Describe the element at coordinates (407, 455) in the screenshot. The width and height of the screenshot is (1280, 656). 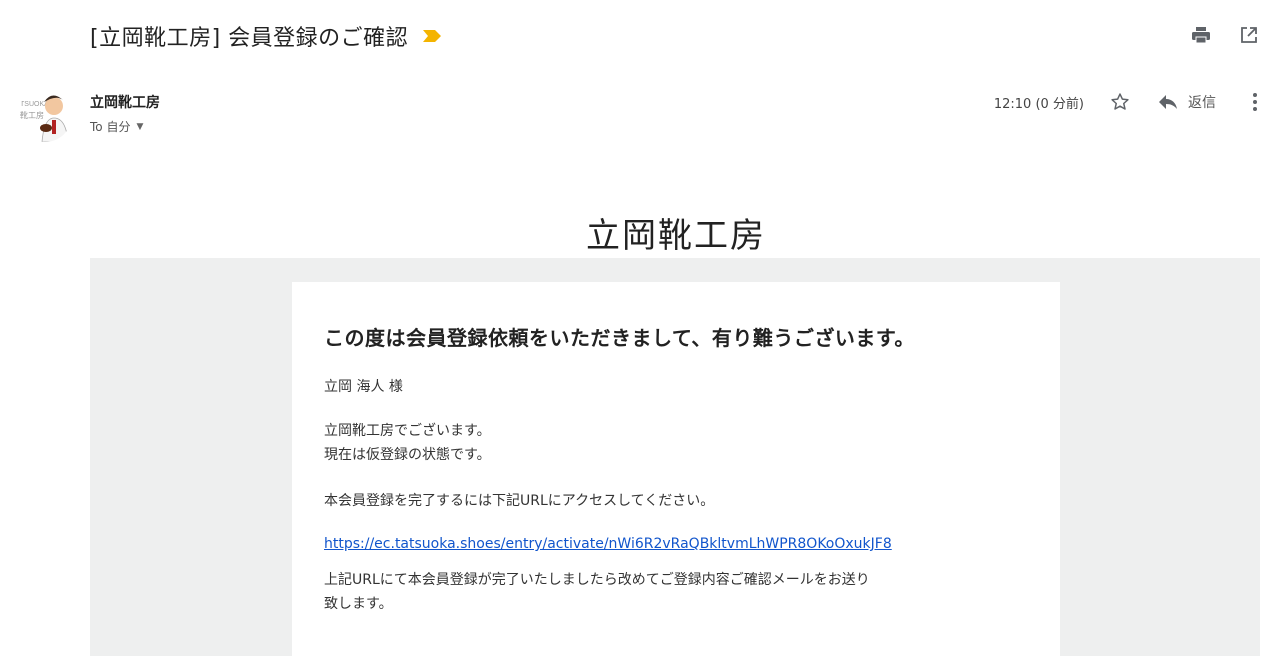
I see `intro-line-2: 現在は仮登録の状態です。` at that location.